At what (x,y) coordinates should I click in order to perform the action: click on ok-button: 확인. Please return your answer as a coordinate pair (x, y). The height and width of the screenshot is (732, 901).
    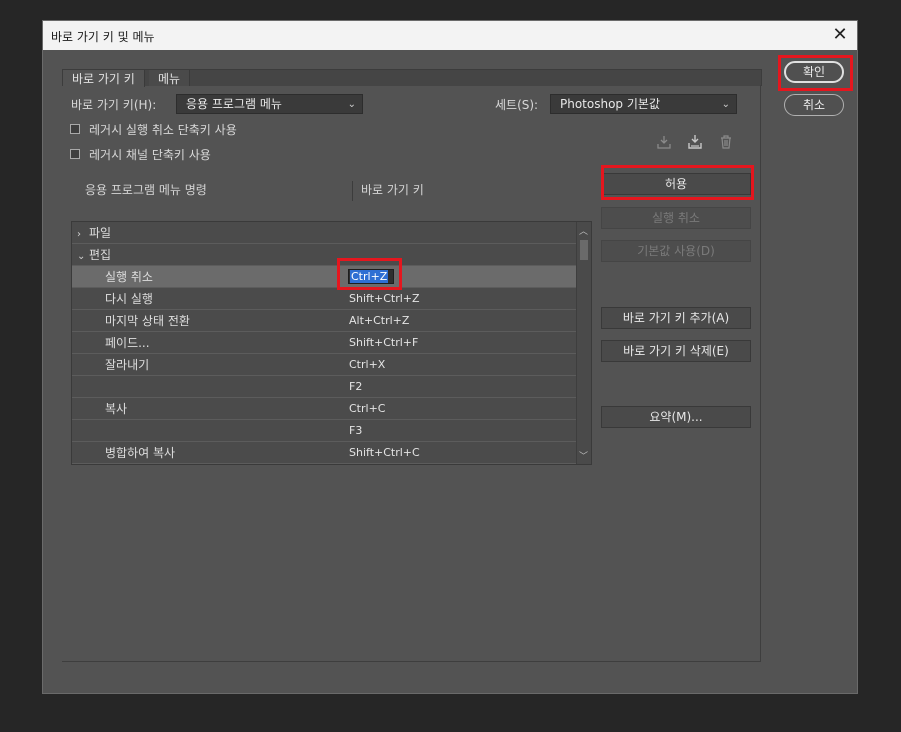
    Looking at the image, I should click on (814, 72).